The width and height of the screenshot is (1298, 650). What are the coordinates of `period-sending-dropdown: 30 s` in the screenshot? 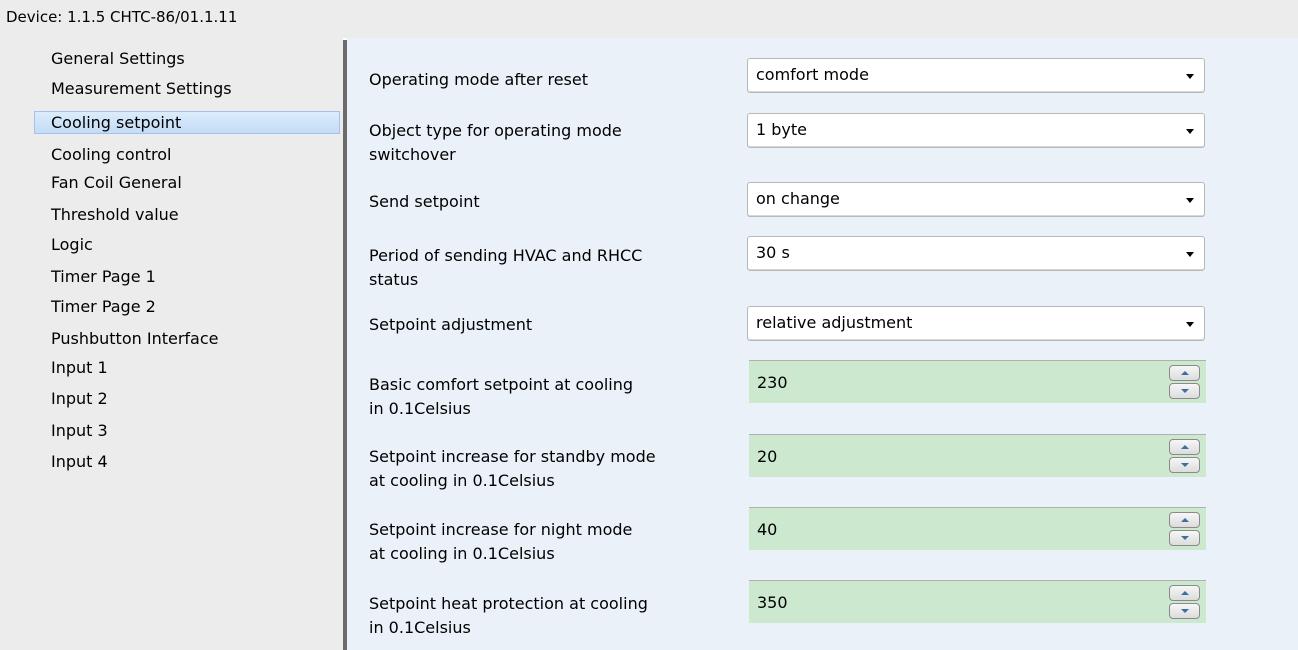 It's located at (976, 253).